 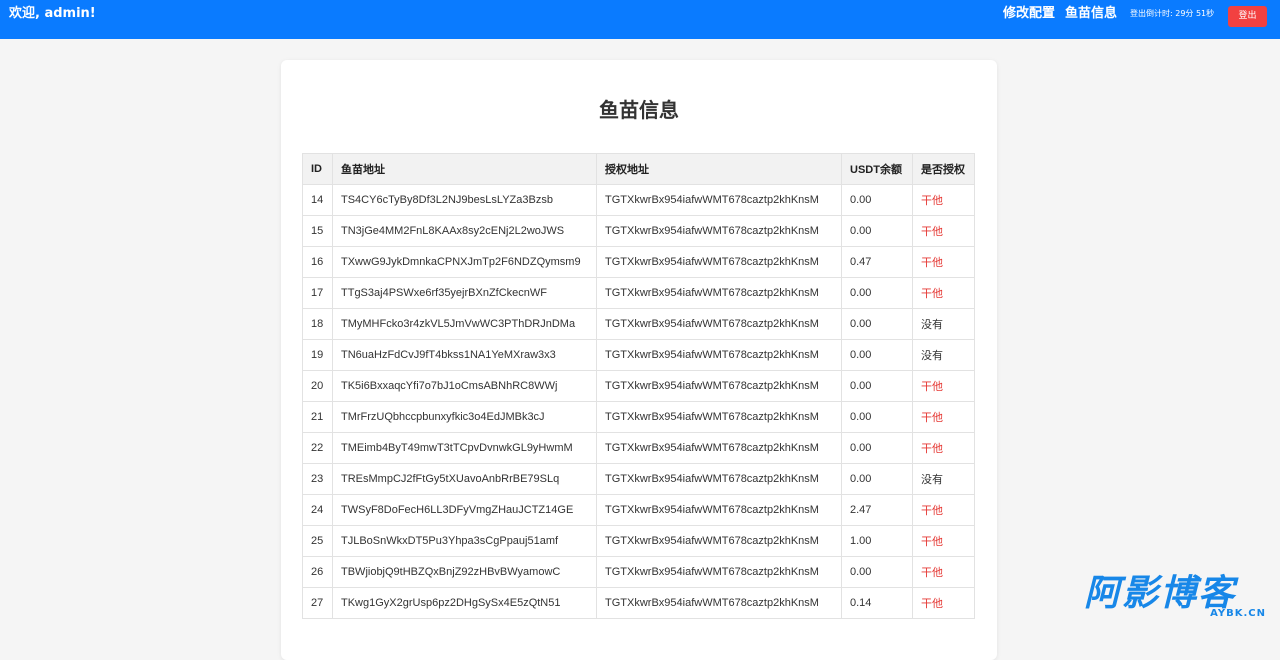 I want to click on column-header-authorized: 是否授权, so click(x=943, y=169).